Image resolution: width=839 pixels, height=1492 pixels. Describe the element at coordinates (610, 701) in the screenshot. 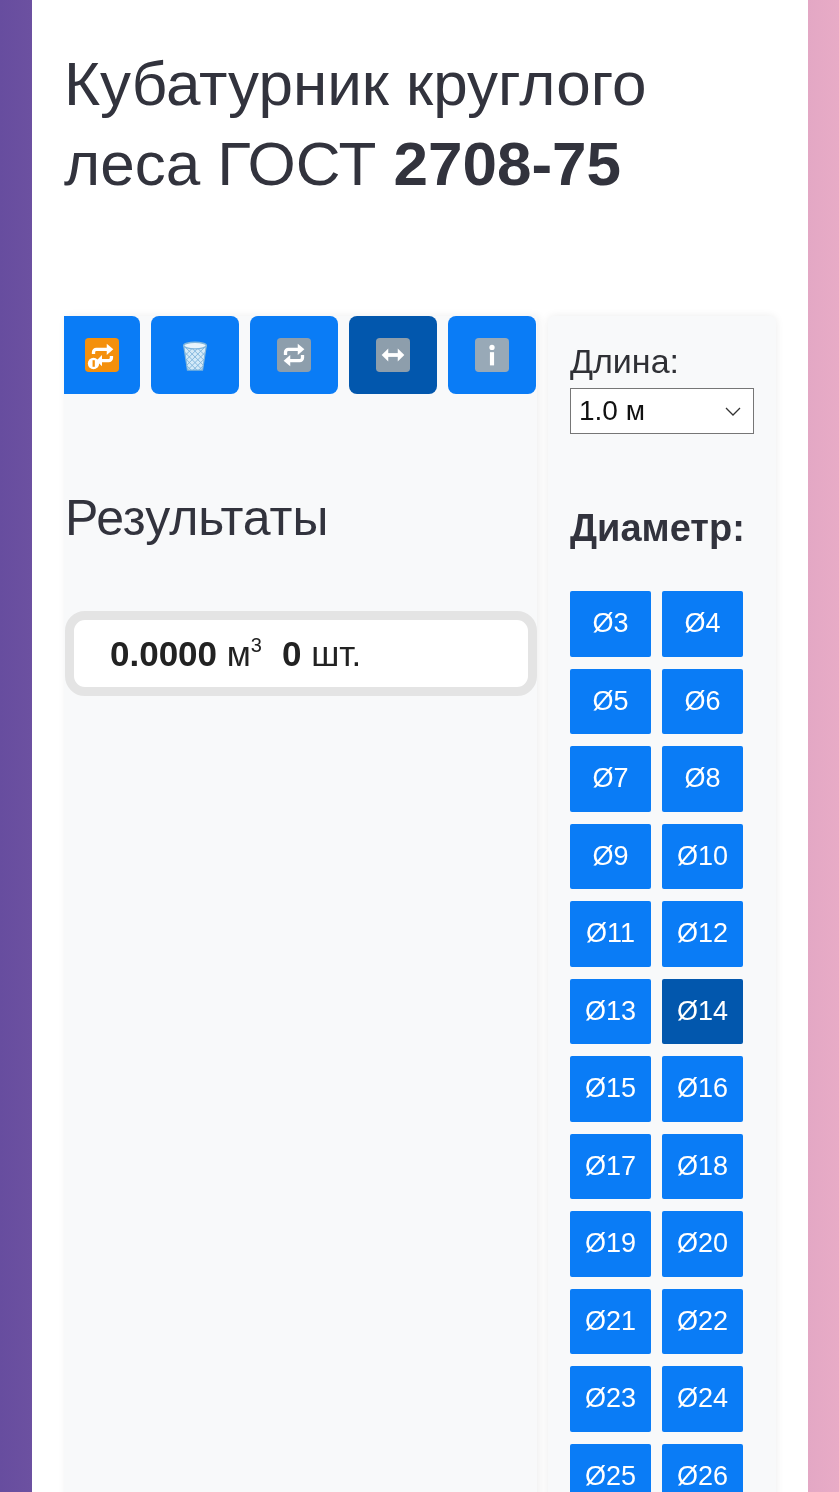

I see `diameter-button: Ø5` at that location.